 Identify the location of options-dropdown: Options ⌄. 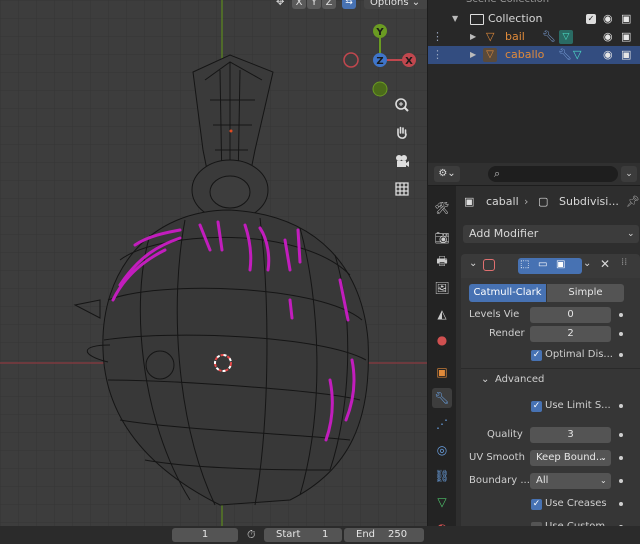
(395, 4).